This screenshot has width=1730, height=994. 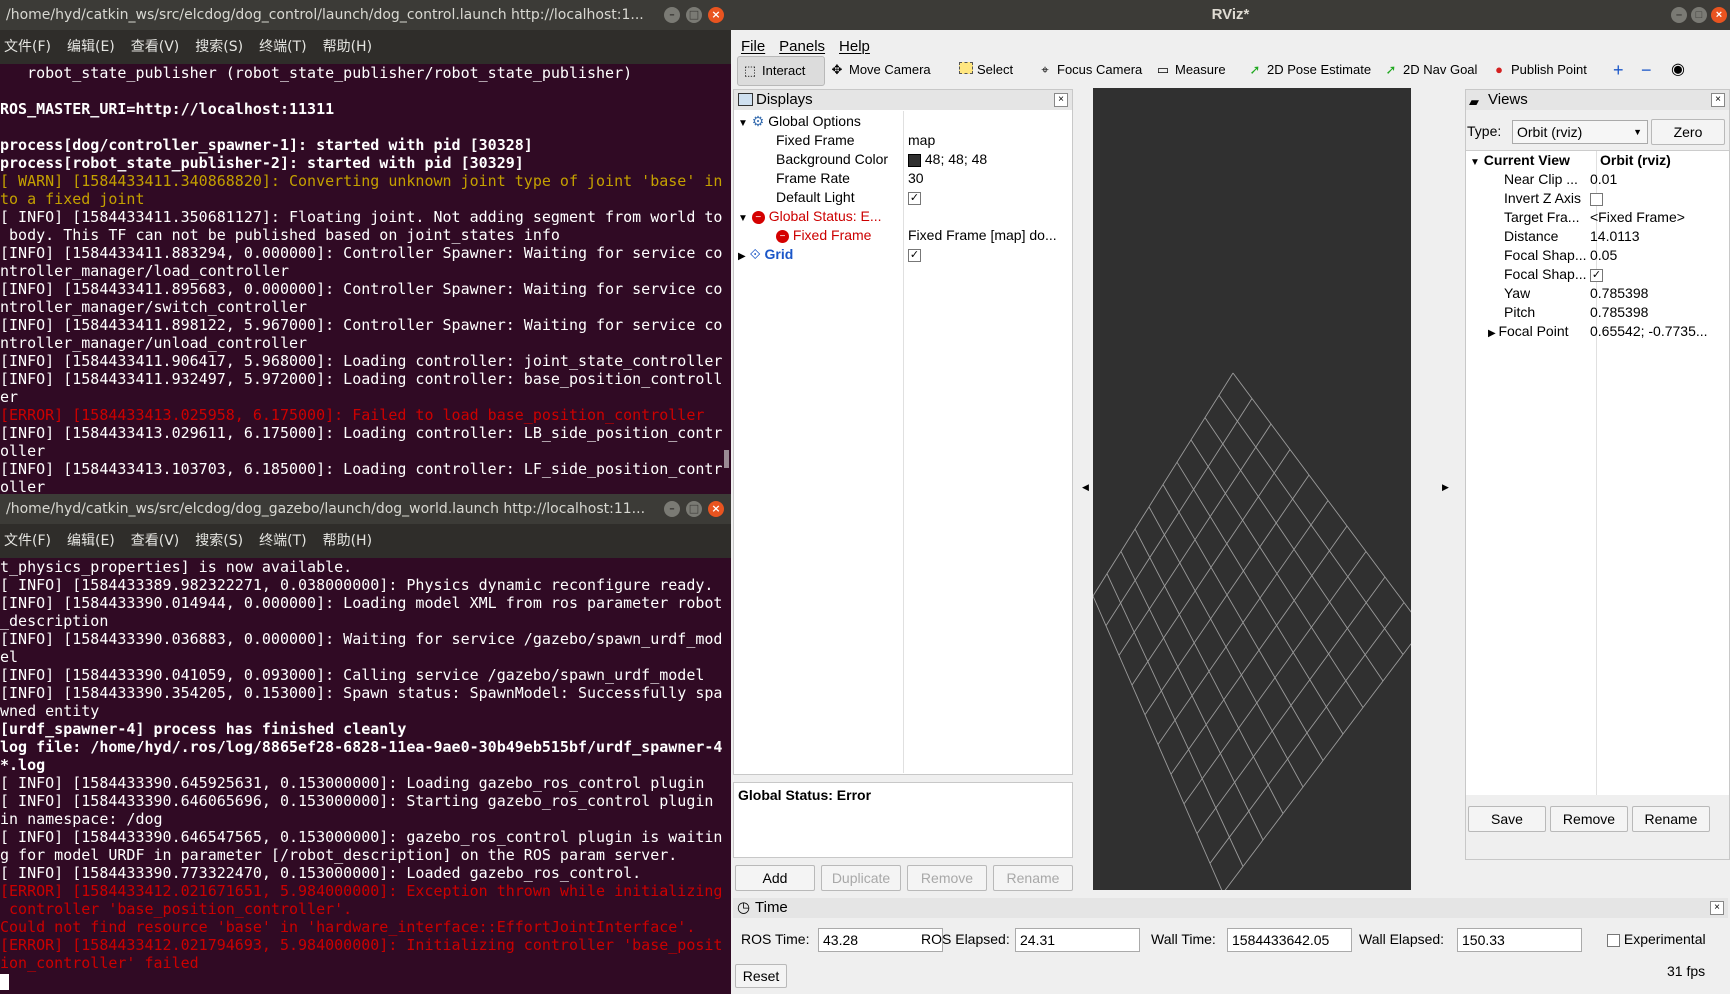 I want to click on interact-button: ⬚ Interact, so click(x=781, y=71).